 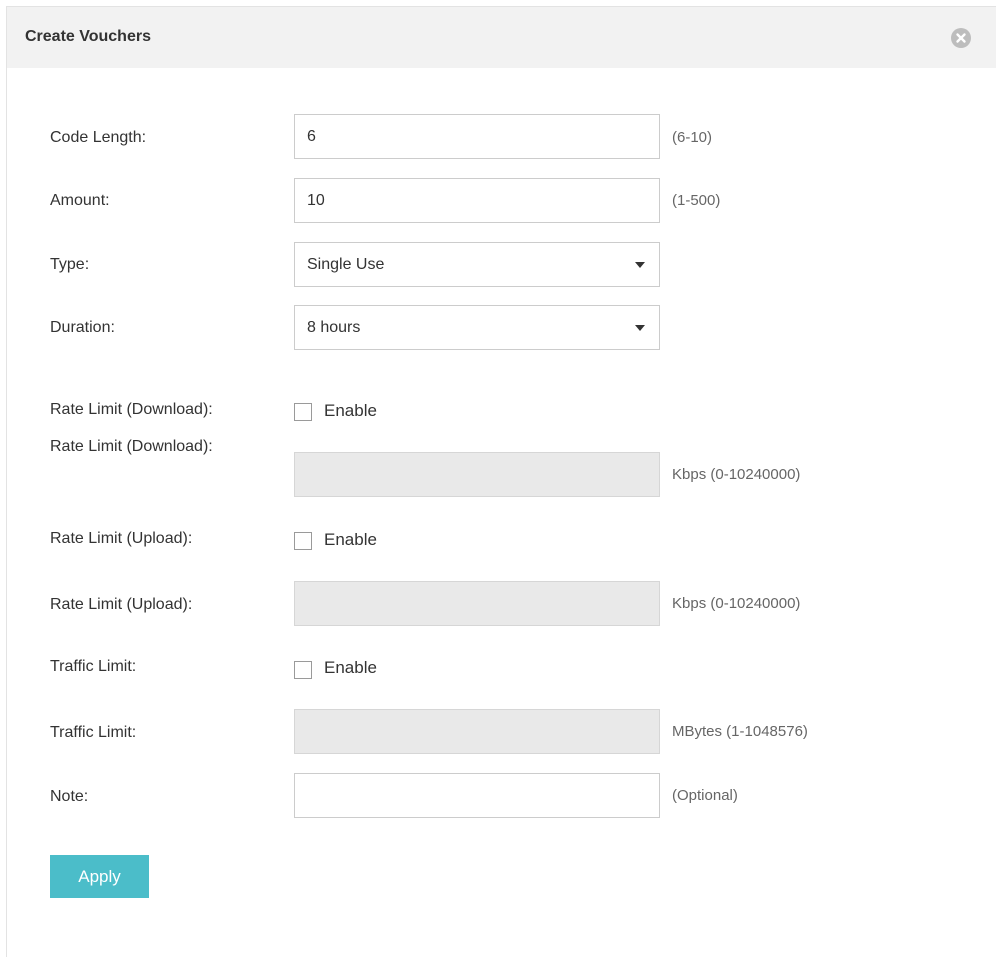 What do you see at coordinates (93, 666) in the screenshot?
I see `traffic-limit-toggle-label: Traffic Limit:` at bounding box center [93, 666].